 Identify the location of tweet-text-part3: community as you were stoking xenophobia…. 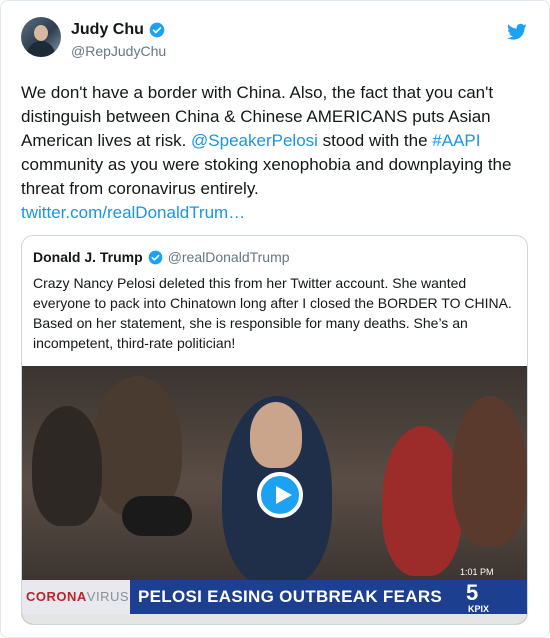
(266, 176).